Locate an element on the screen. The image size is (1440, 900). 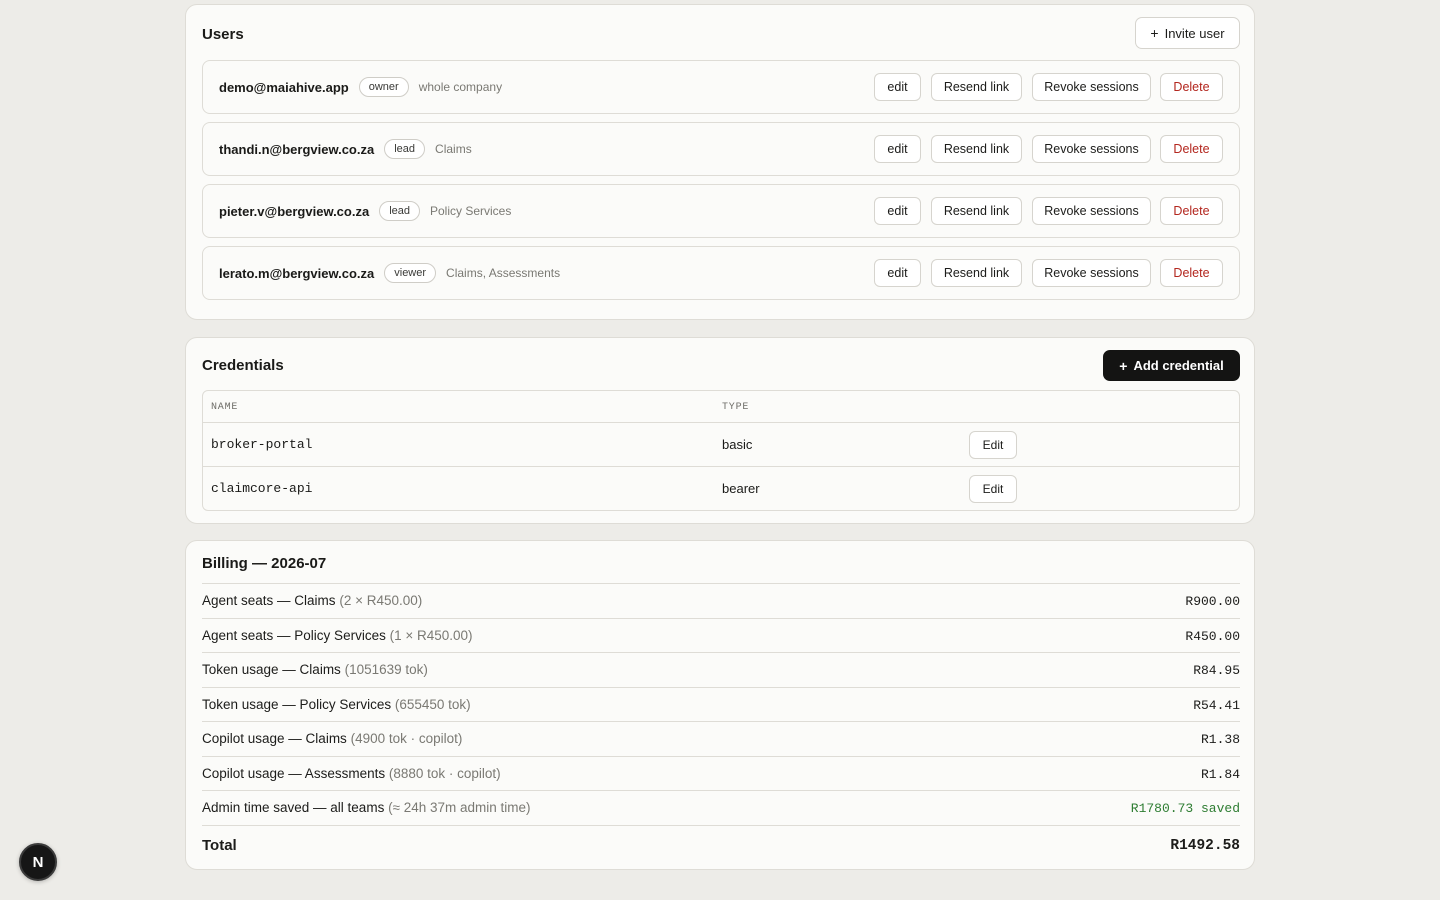
billing-total-amount: R1492.58 is located at coordinates (1205, 846).